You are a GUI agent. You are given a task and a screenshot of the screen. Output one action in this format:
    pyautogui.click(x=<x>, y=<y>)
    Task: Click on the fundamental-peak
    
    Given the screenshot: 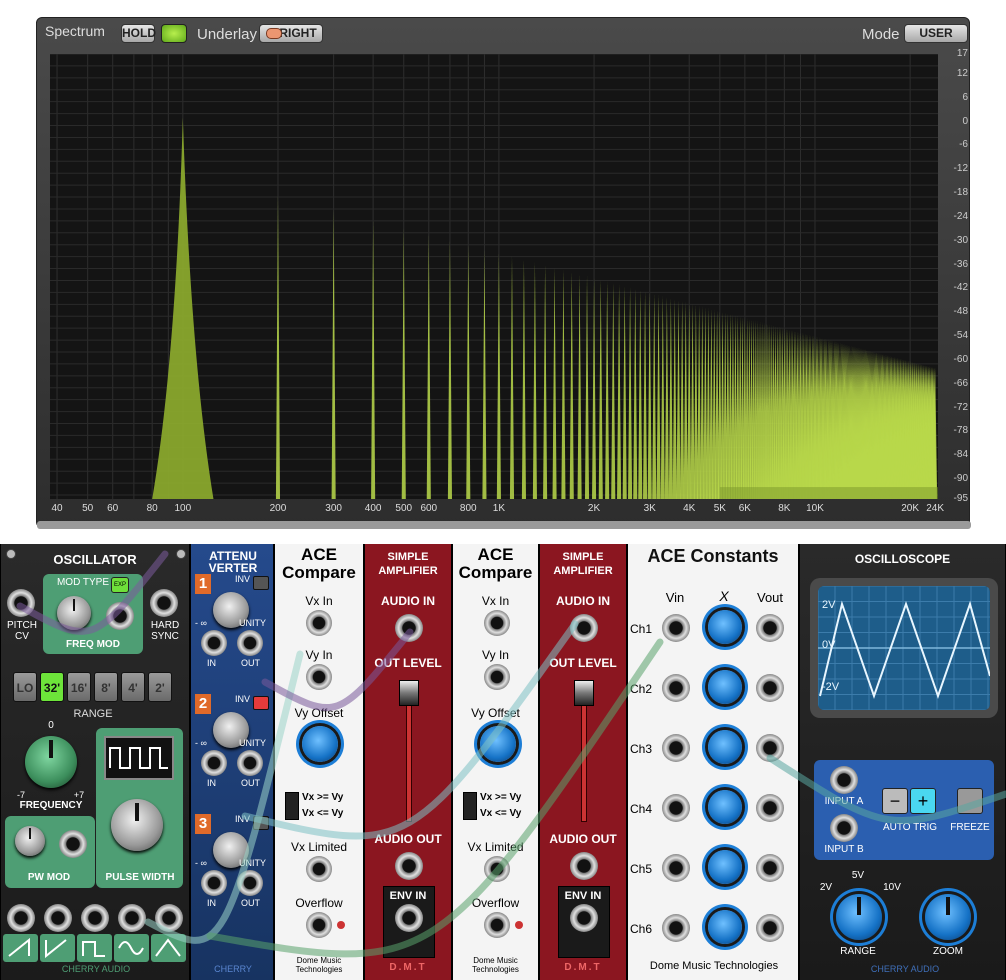 What is the action you would take?
    pyautogui.click(x=183, y=308)
    